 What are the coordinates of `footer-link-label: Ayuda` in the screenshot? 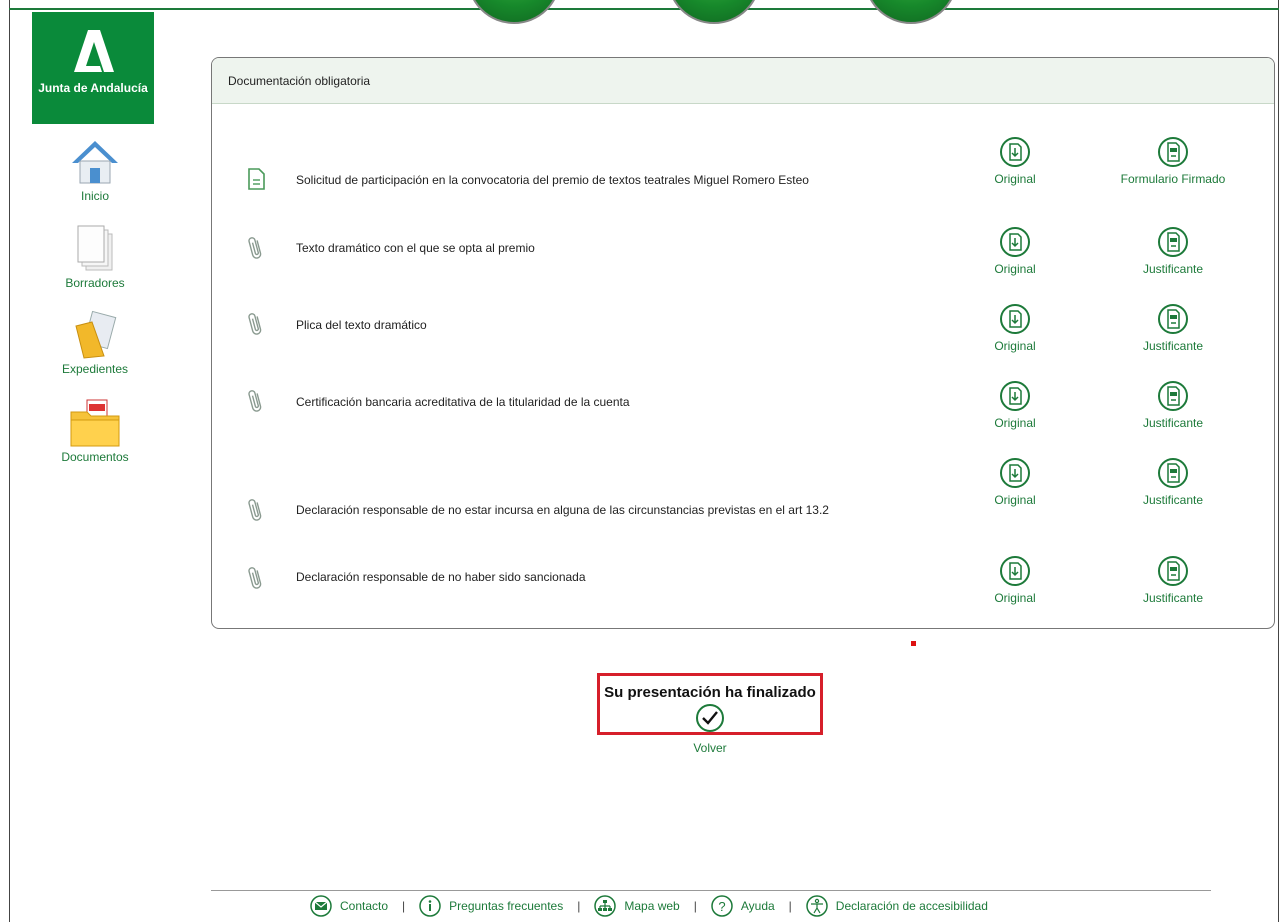 It's located at (757, 906).